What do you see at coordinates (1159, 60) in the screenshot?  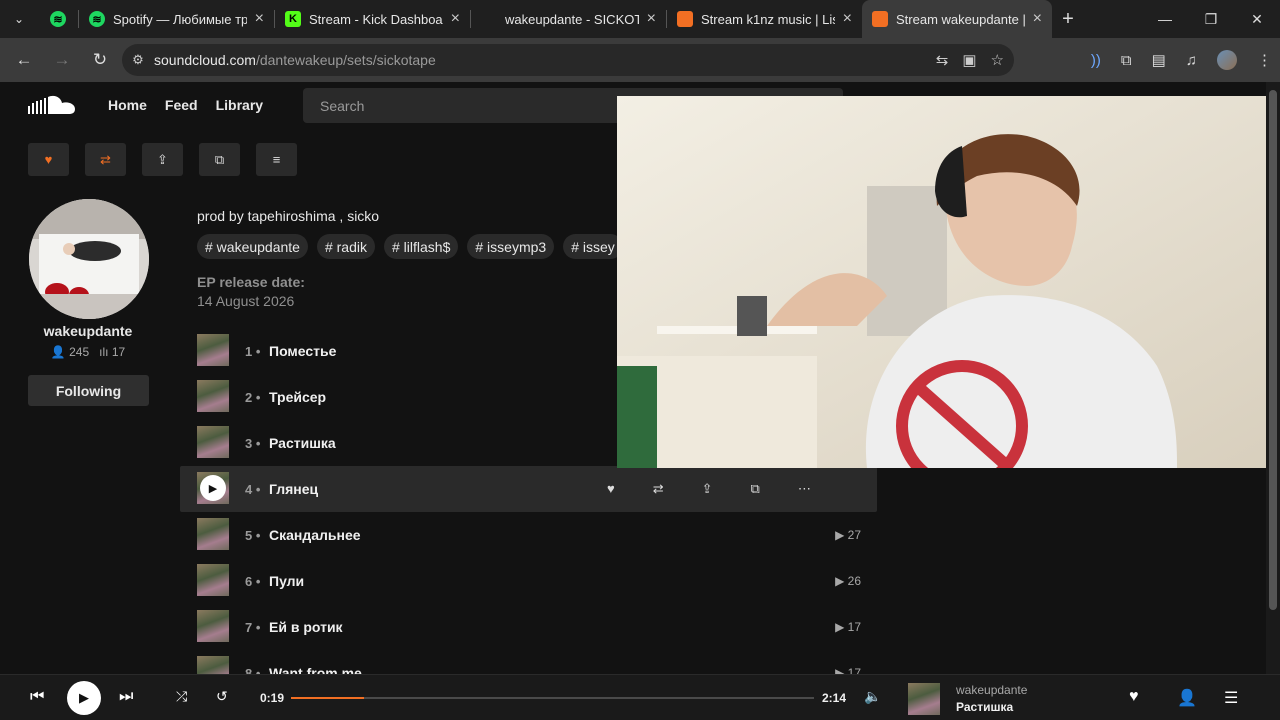 I see `reading-list-icon: ▤` at bounding box center [1159, 60].